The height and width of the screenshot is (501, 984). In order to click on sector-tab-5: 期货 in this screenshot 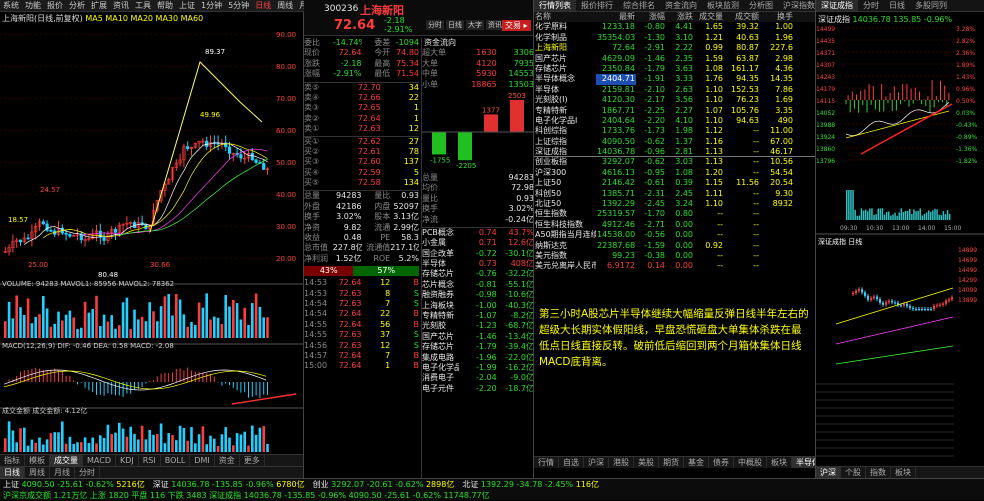, I will do `click(671, 462)`.